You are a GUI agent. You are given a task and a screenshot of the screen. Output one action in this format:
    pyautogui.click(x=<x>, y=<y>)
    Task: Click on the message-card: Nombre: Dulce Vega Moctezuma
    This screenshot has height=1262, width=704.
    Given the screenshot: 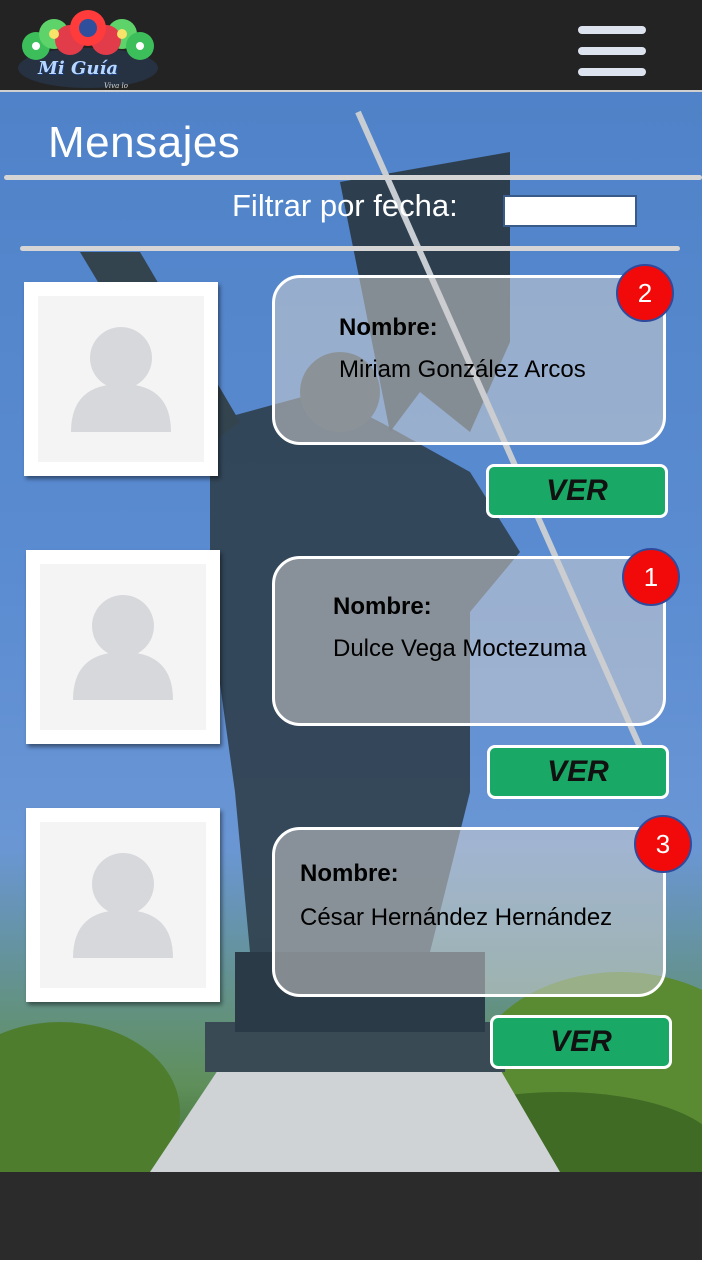 What is the action you would take?
    pyautogui.click(x=469, y=641)
    